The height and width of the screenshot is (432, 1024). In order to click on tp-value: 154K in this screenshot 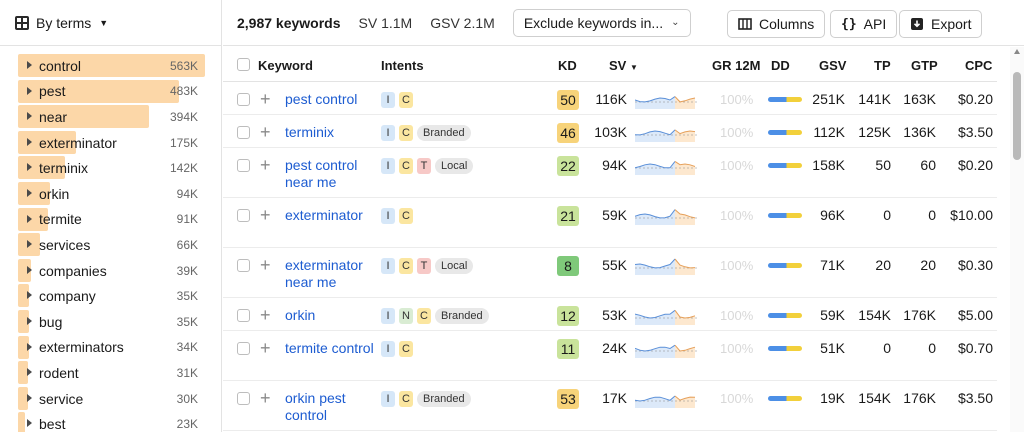, I will do `click(874, 315)`.